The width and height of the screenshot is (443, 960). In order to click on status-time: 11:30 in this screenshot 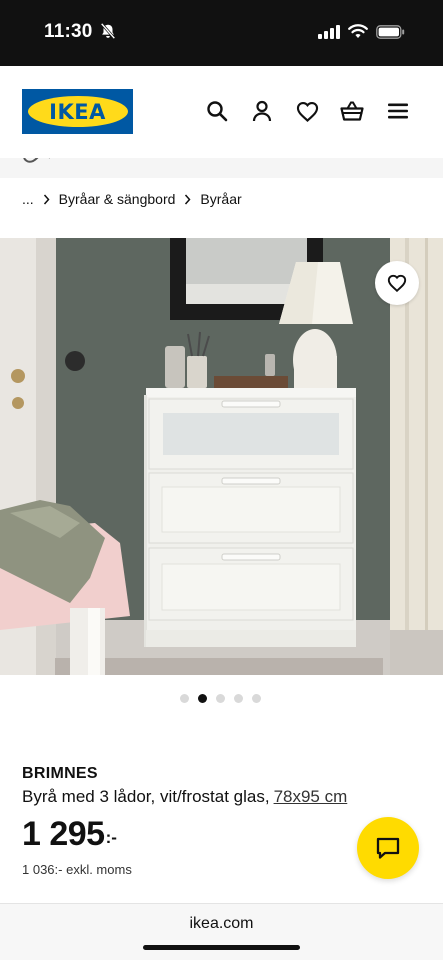, I will do `click(68, 31)`.